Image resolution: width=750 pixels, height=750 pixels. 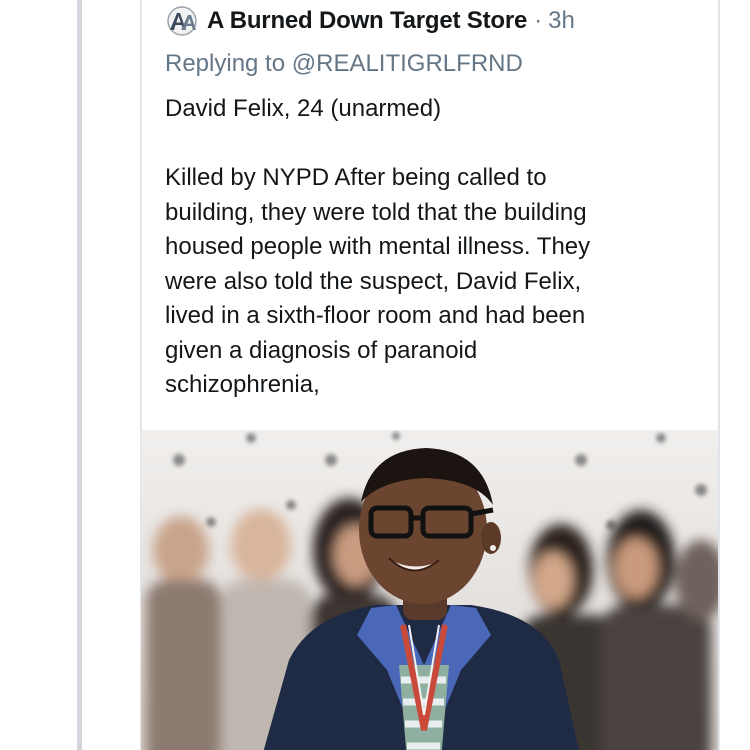 I want to click on replying-to-line: Replying to @REALITIGRLFRND, so click(x=344, y=64).